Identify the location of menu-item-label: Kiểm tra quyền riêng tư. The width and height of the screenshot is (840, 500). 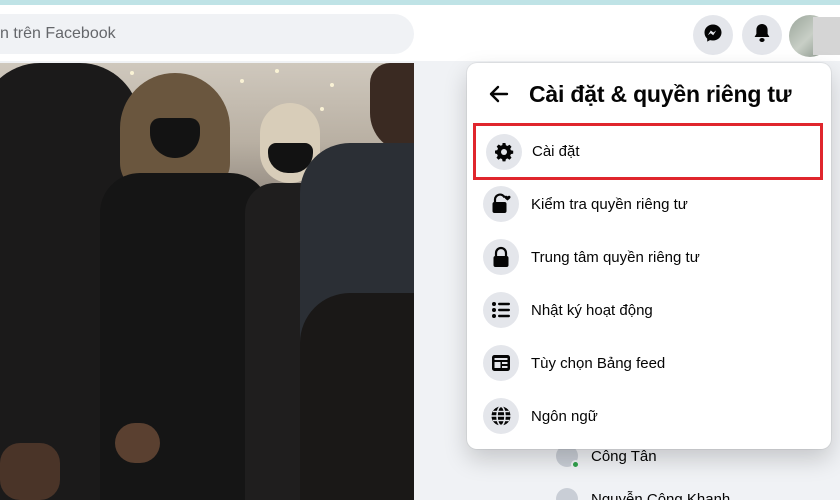
(609, 204).